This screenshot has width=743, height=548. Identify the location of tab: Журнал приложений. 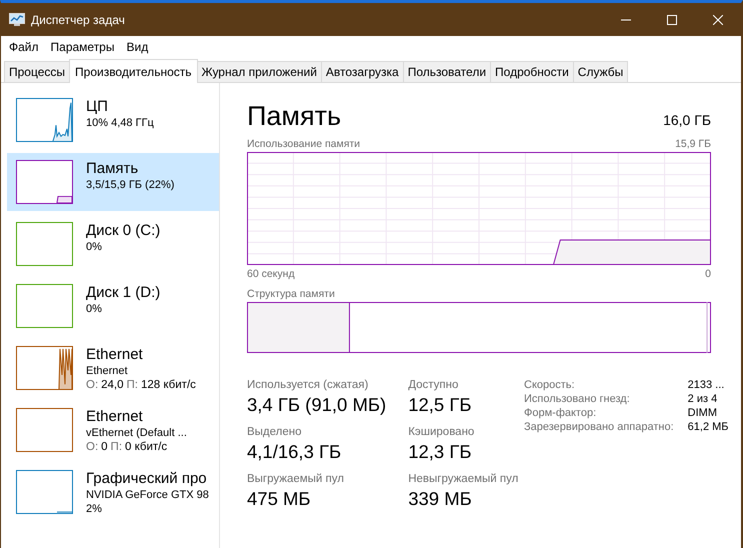
(259, 71).